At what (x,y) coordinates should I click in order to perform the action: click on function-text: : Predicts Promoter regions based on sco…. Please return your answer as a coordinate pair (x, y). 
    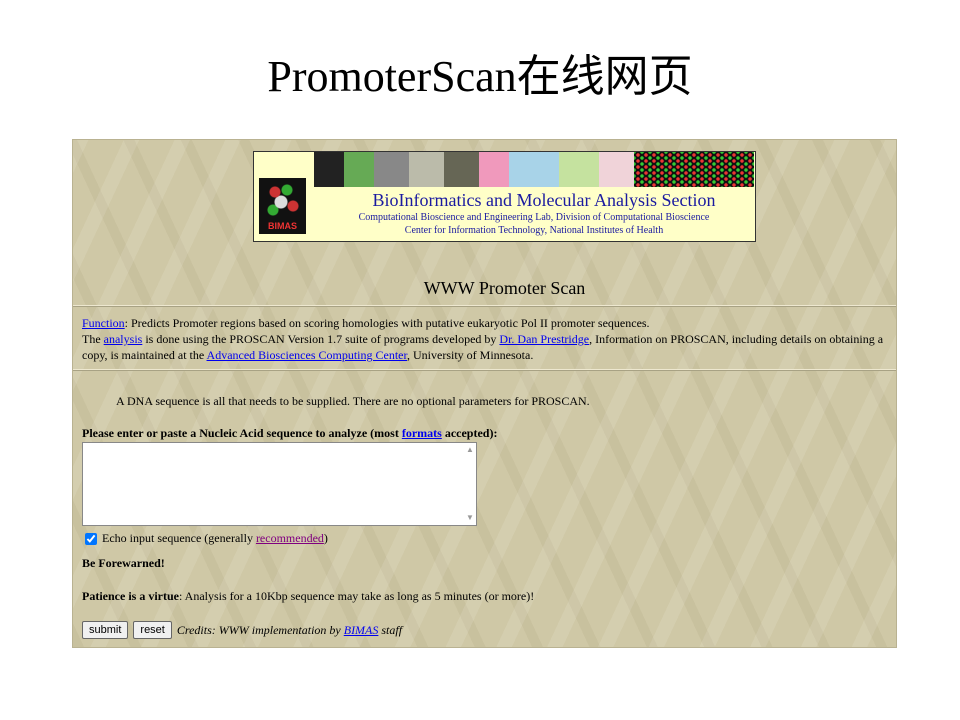
    Looking at the image, I should click on (387, 323).